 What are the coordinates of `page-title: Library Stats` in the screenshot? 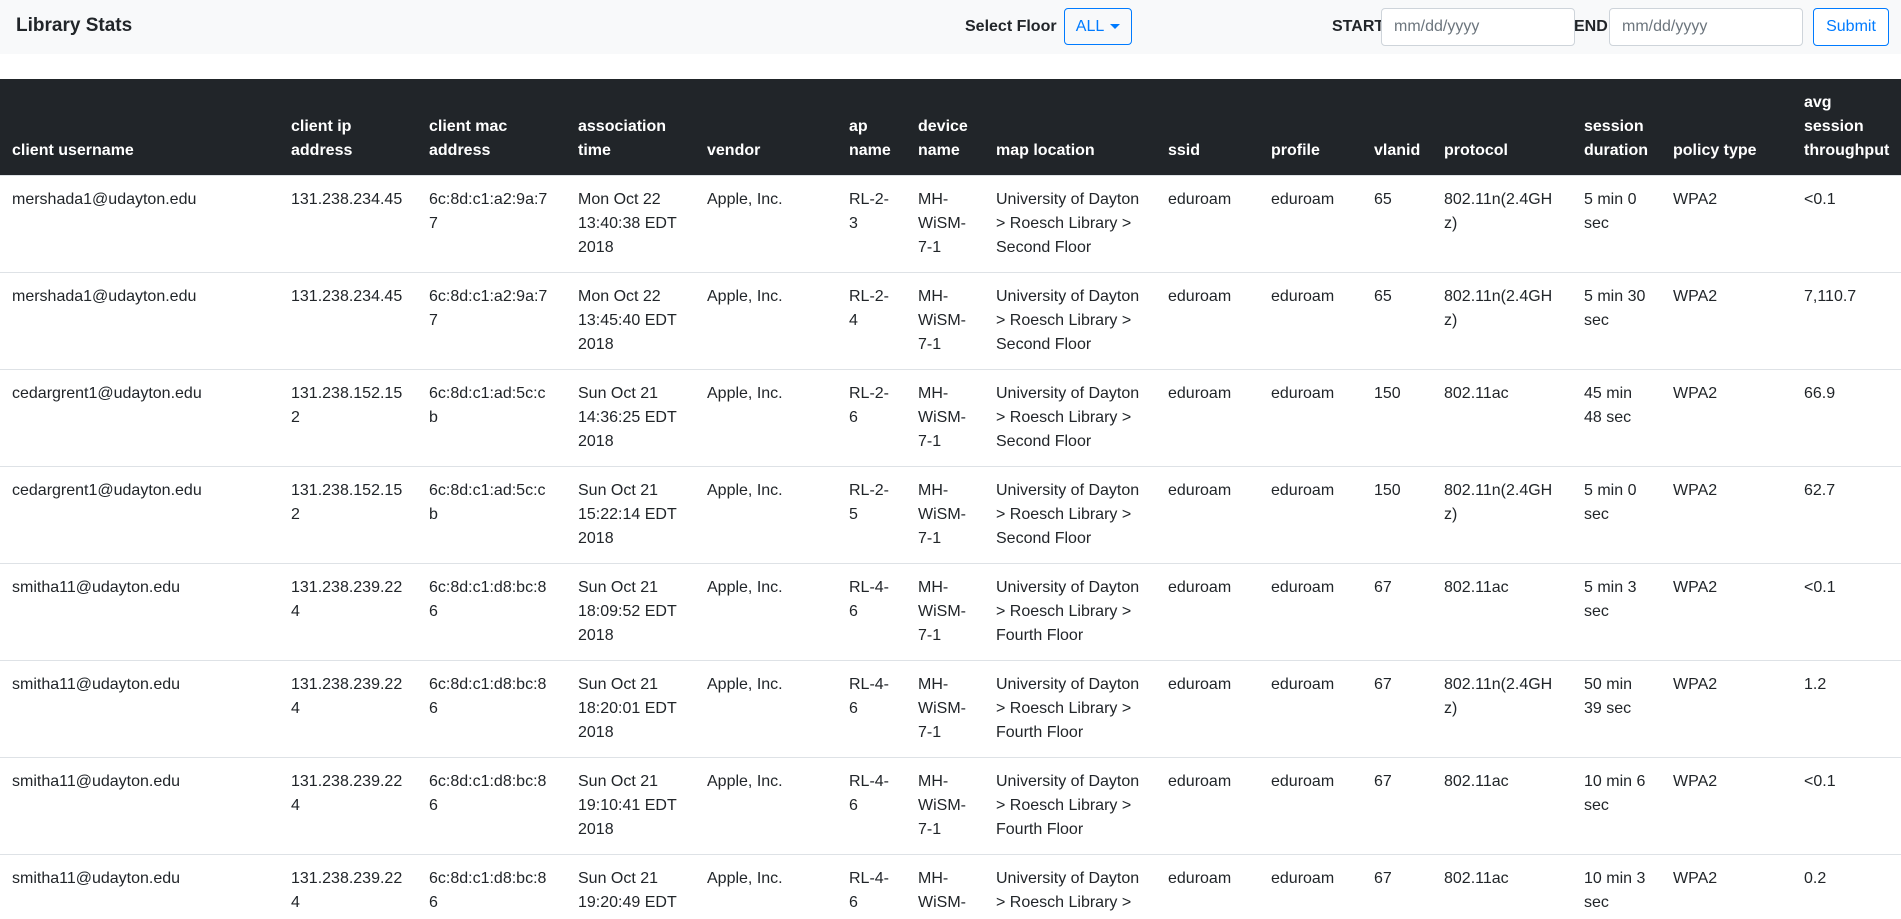 It's located at (74, 25).